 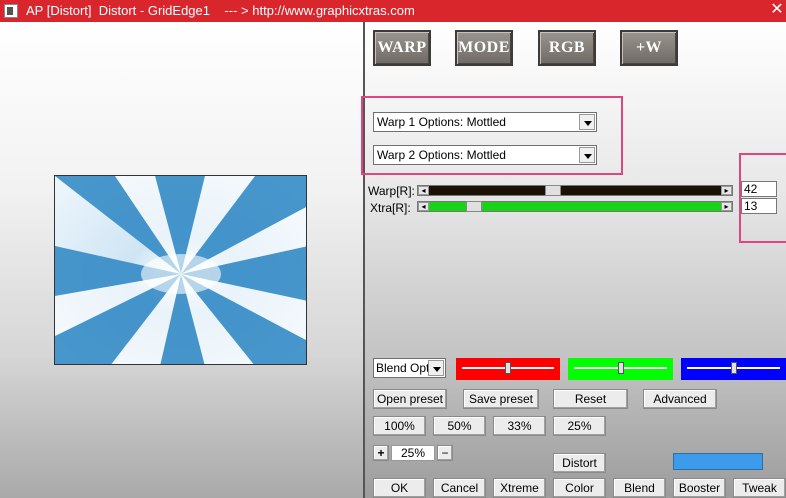 I want to click on blue-slider-thumb, so click(x=733, y=368).